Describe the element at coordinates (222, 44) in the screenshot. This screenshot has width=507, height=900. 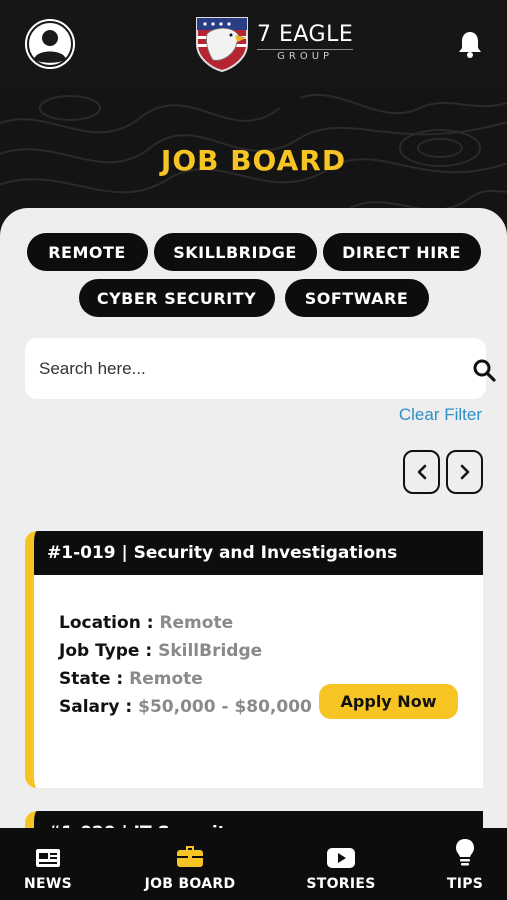
I see `eagle-shield-icon` at that location.